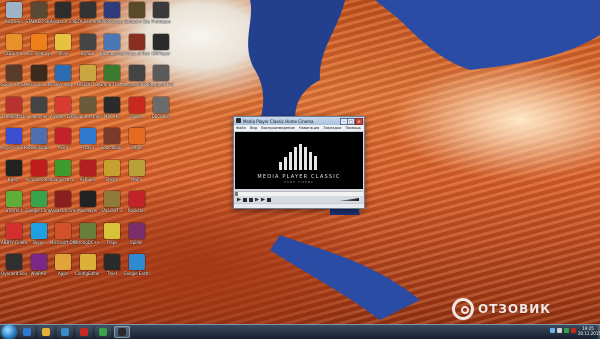 Image resolution: width=600 pixels, height=339 pixels. I want to click on desktop-icon-label: Assassin Revelations, so click(136, 84).